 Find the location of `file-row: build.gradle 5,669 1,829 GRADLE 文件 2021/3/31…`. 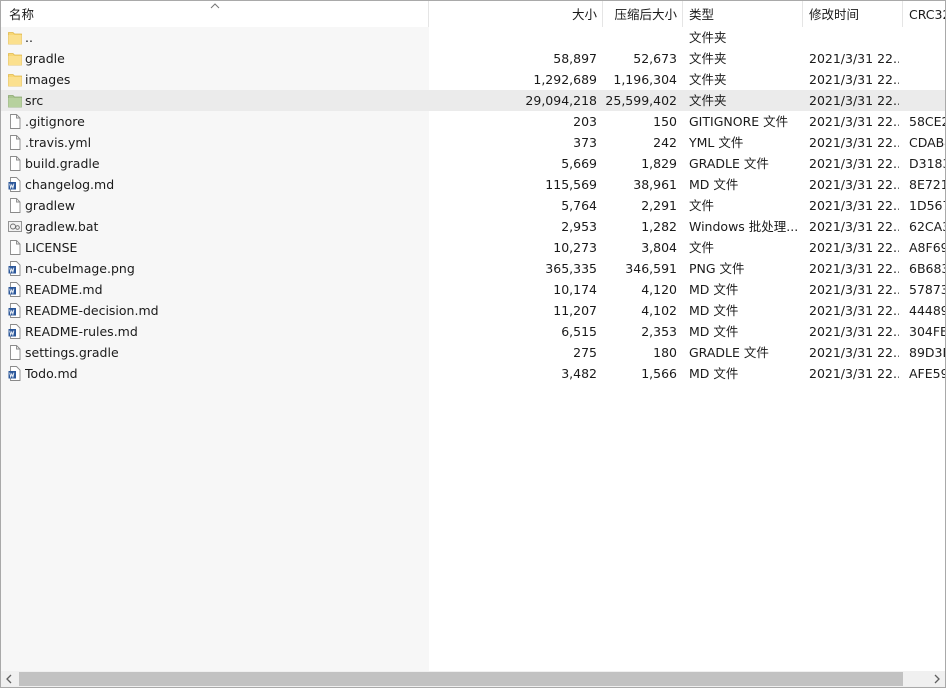

file-row: build.gradle 5,669 1,829 GRADLE 文件 2021/3/31… is located at coordinates (473, 163).